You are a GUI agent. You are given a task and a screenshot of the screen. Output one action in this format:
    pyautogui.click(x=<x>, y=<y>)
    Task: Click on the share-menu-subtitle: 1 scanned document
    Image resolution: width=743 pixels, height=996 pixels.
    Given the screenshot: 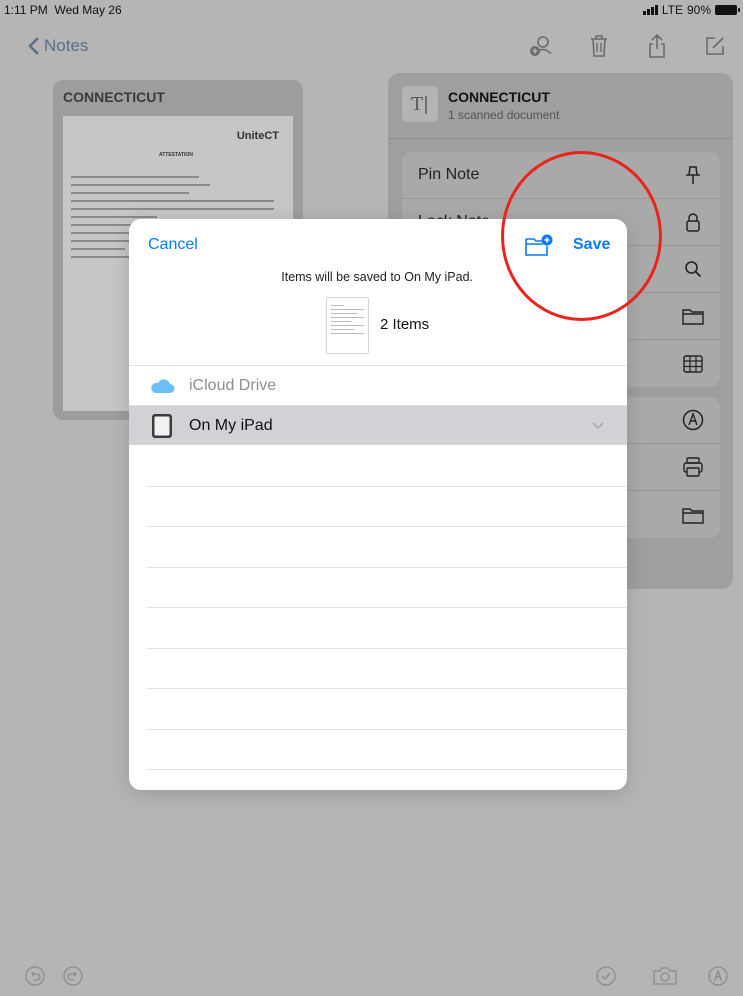 What is the action you would take?
    pyautogui.click(x=504, y=115)
    